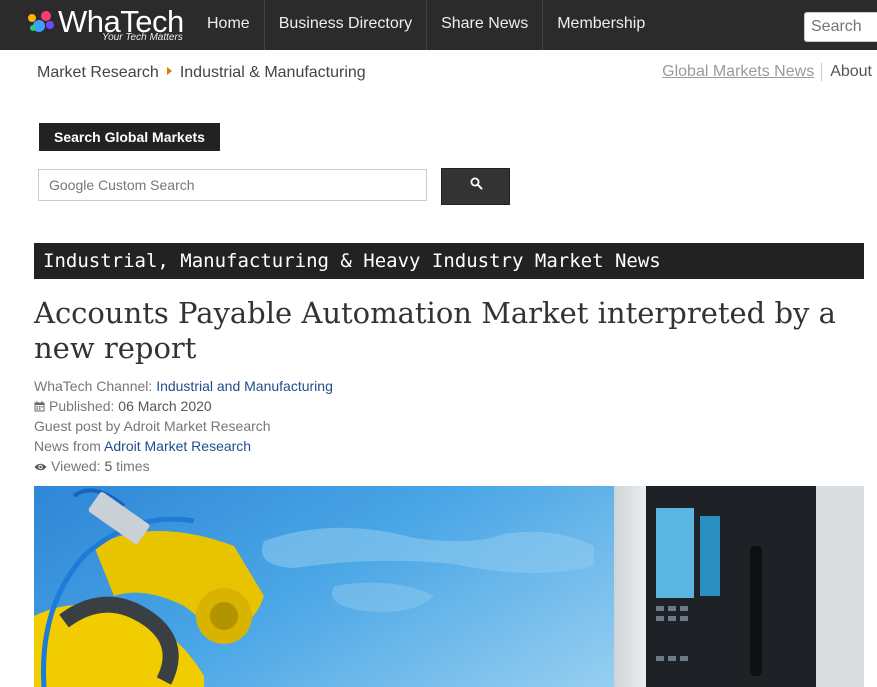 The height and width of the screenshot is (687, 877). Describe the element at coordinates (133, 466) in the screenshot. I see `viewed-suffix: times` at that location.